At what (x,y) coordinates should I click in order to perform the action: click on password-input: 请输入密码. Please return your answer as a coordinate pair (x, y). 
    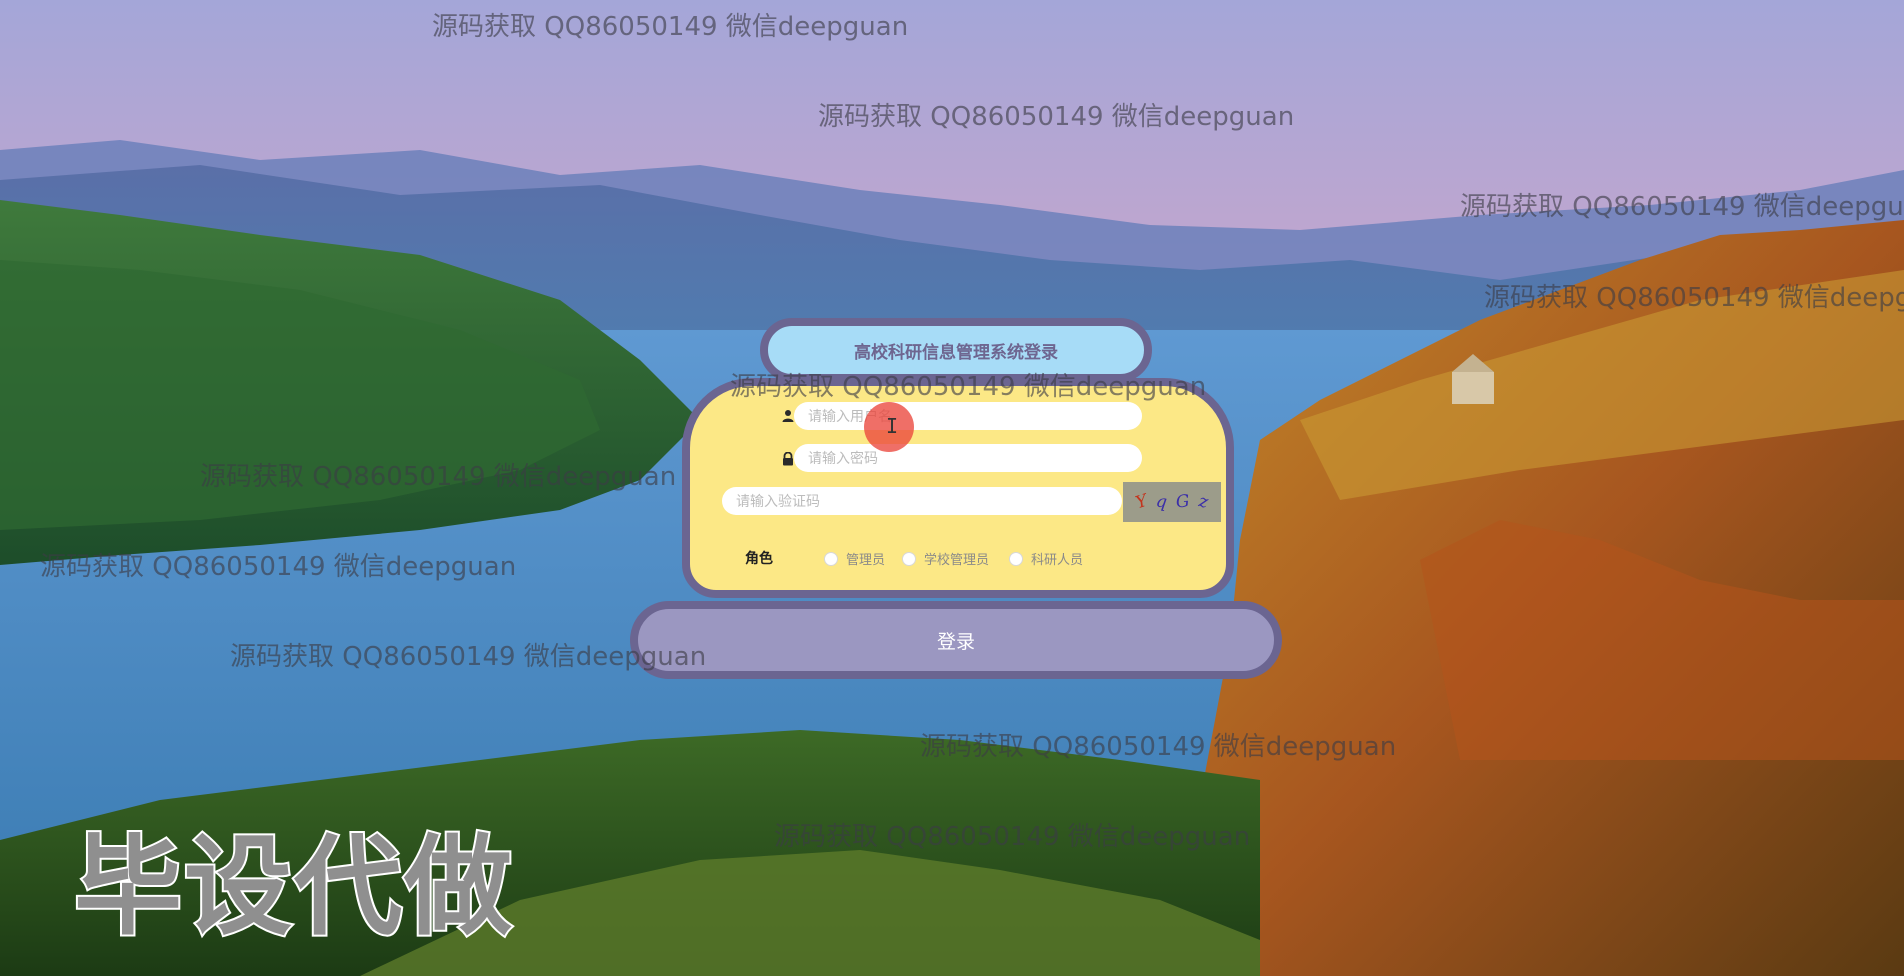
    Looking at the image, I should click on (968, 458).